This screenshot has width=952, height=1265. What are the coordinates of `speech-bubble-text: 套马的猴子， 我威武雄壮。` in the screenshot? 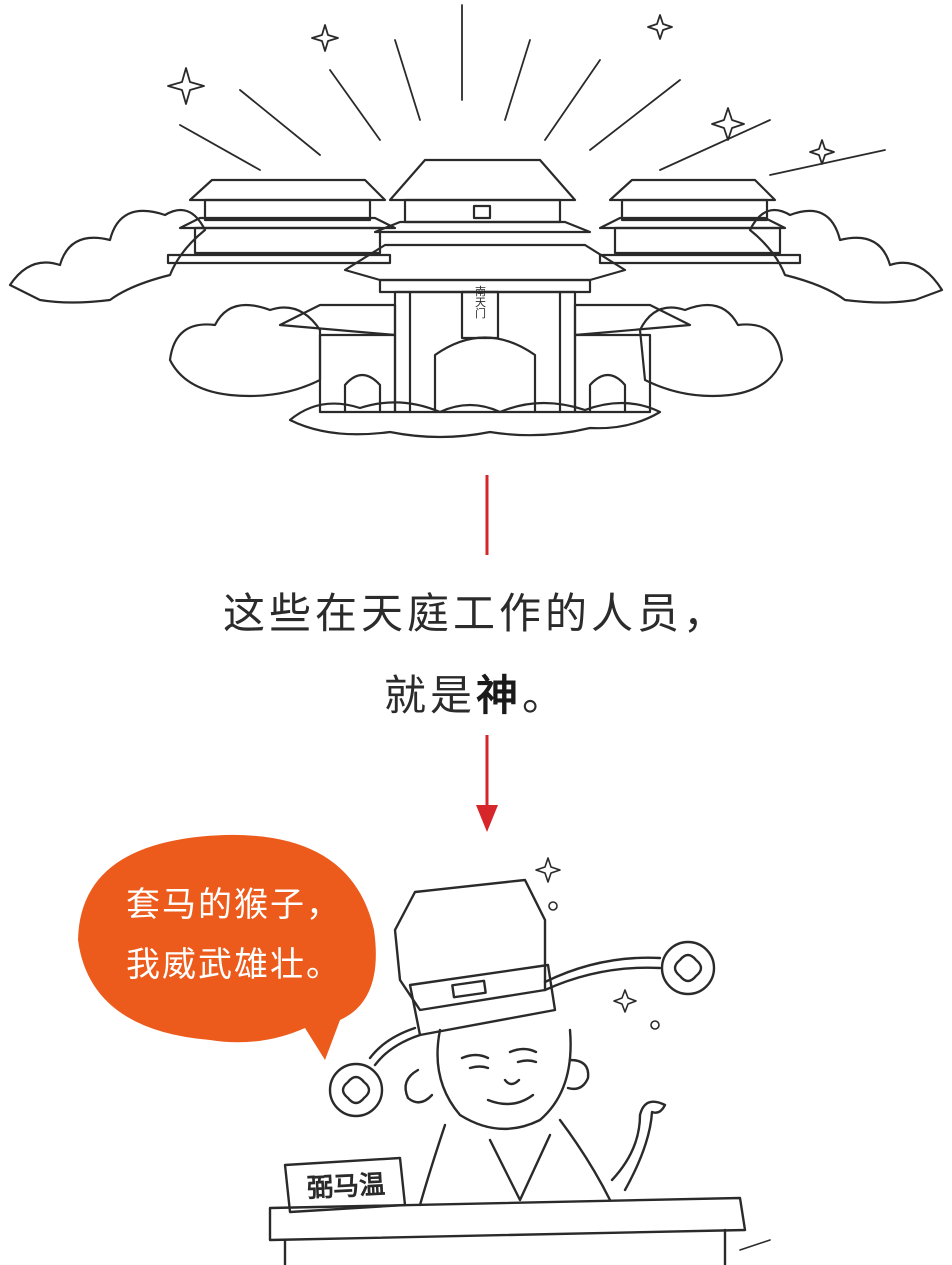 It's located at (234, 935).